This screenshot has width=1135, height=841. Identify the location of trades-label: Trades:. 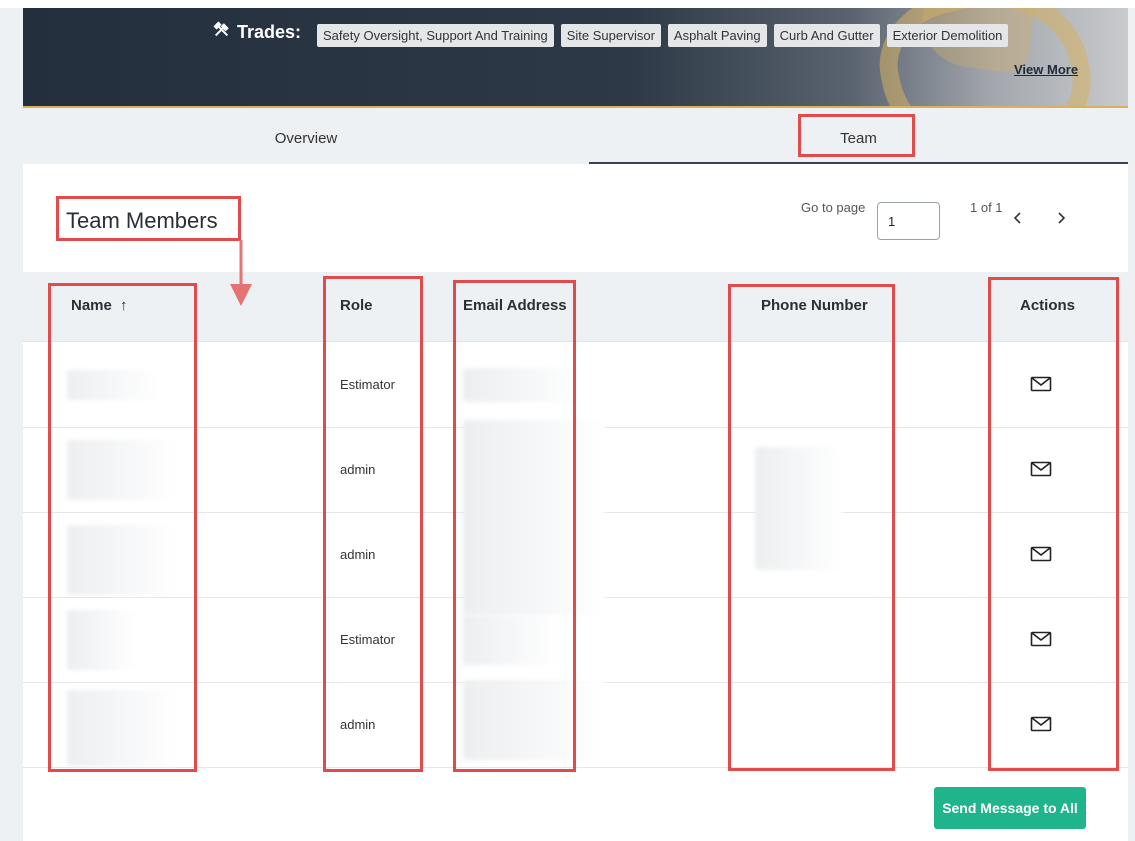
(269, 32).